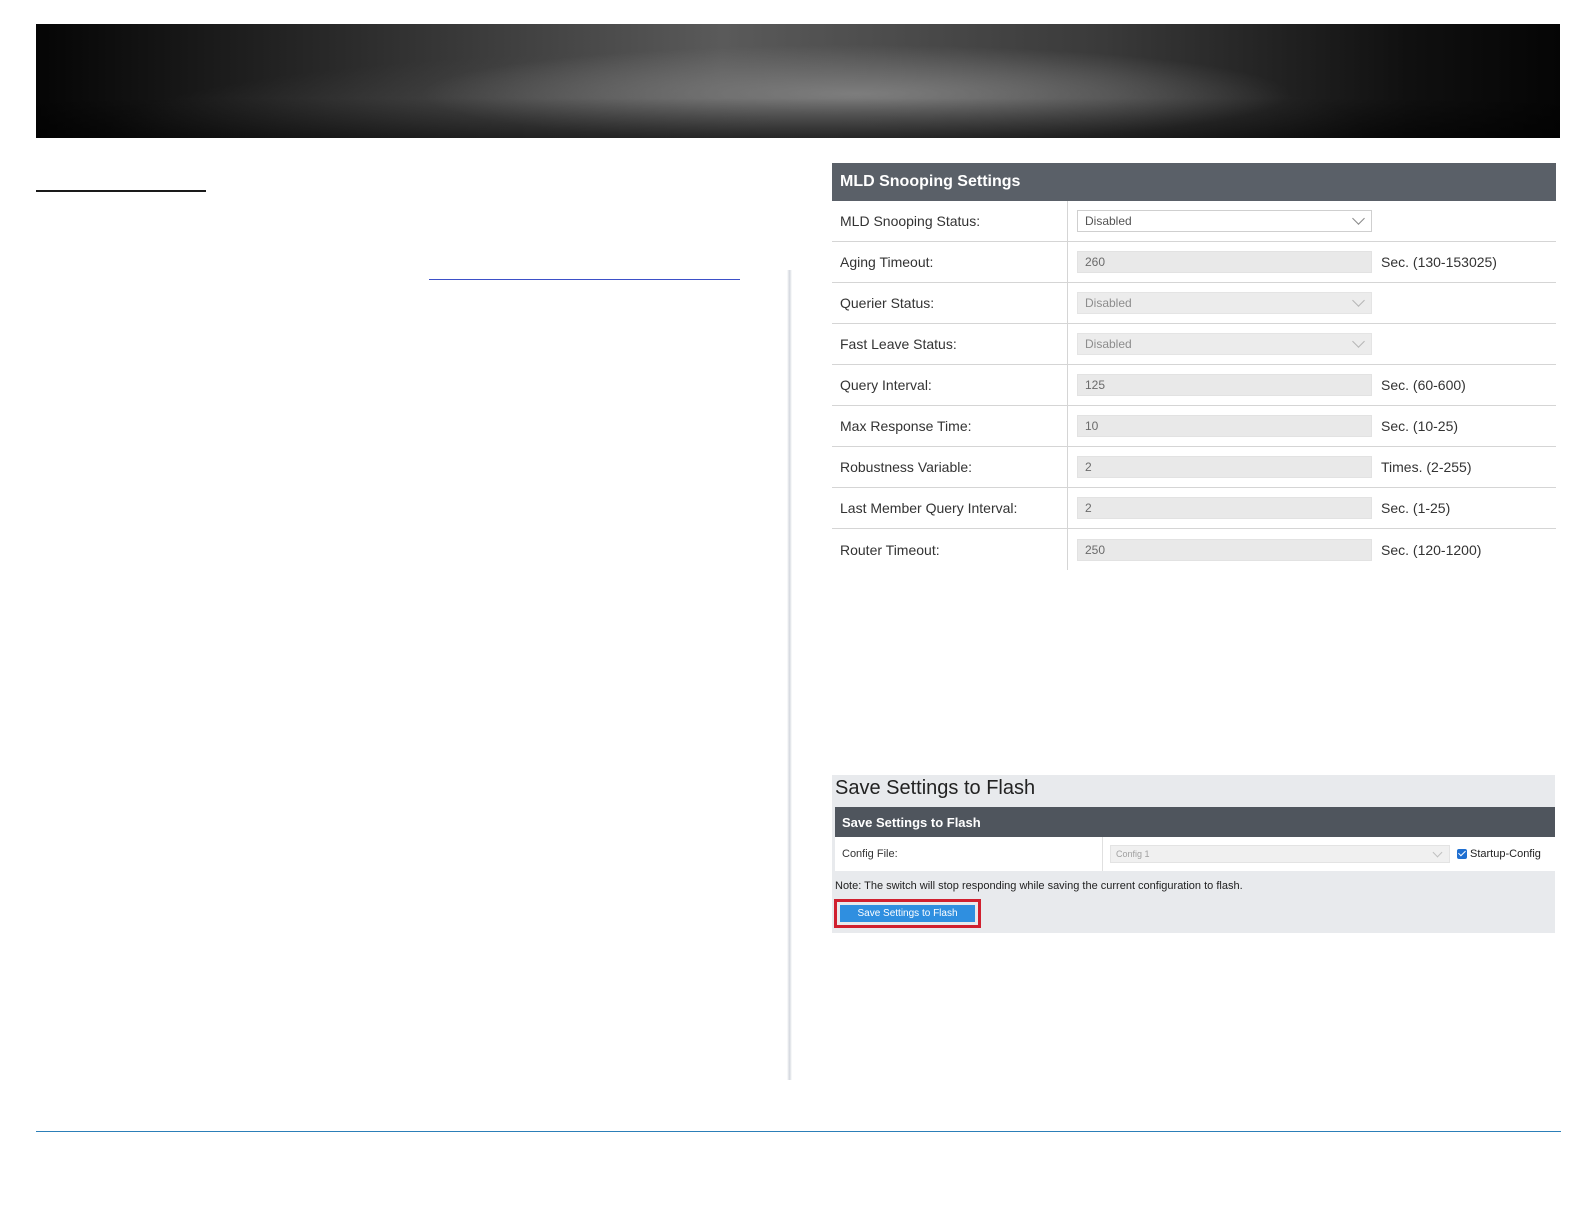 The height and width of the screenshot is (1224, 1584). Describe the element at coordinates (935, 788) in the screenshot. I see `save-panel-title: Save Settings to Flash` at that location.